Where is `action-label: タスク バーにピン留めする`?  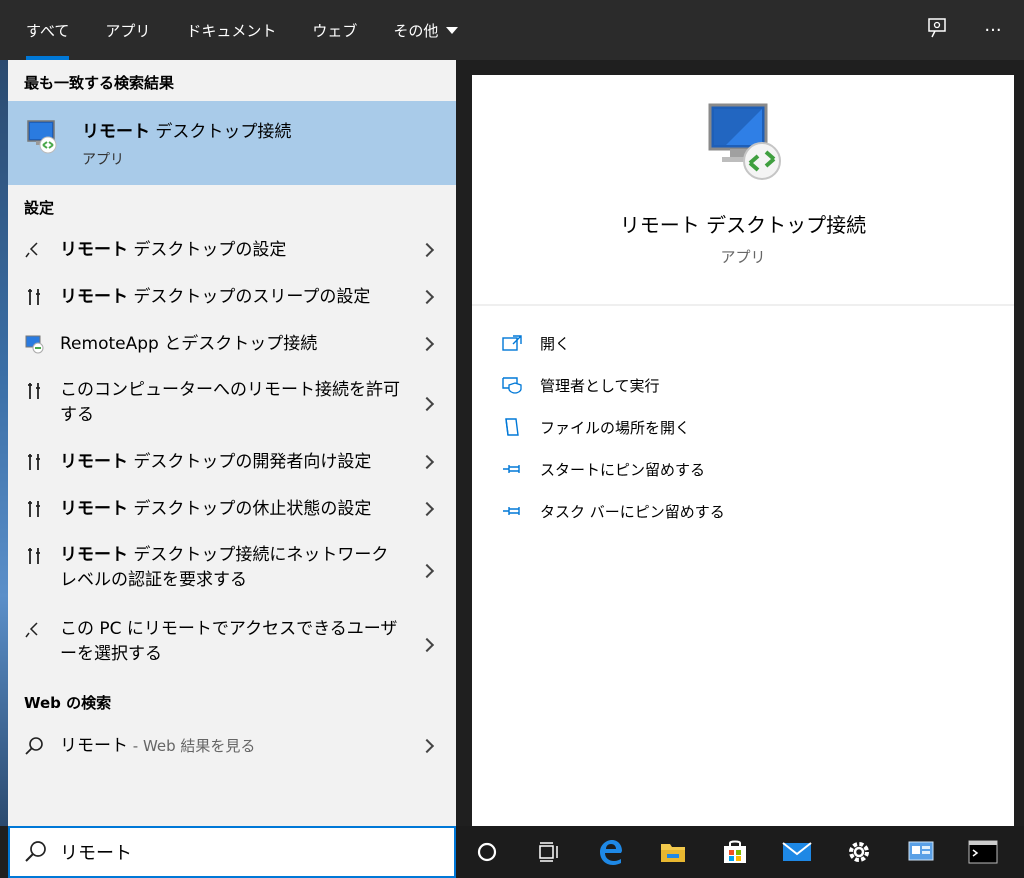 action-label: タスク バーにピン留めする is located at coordinates (632, 511).